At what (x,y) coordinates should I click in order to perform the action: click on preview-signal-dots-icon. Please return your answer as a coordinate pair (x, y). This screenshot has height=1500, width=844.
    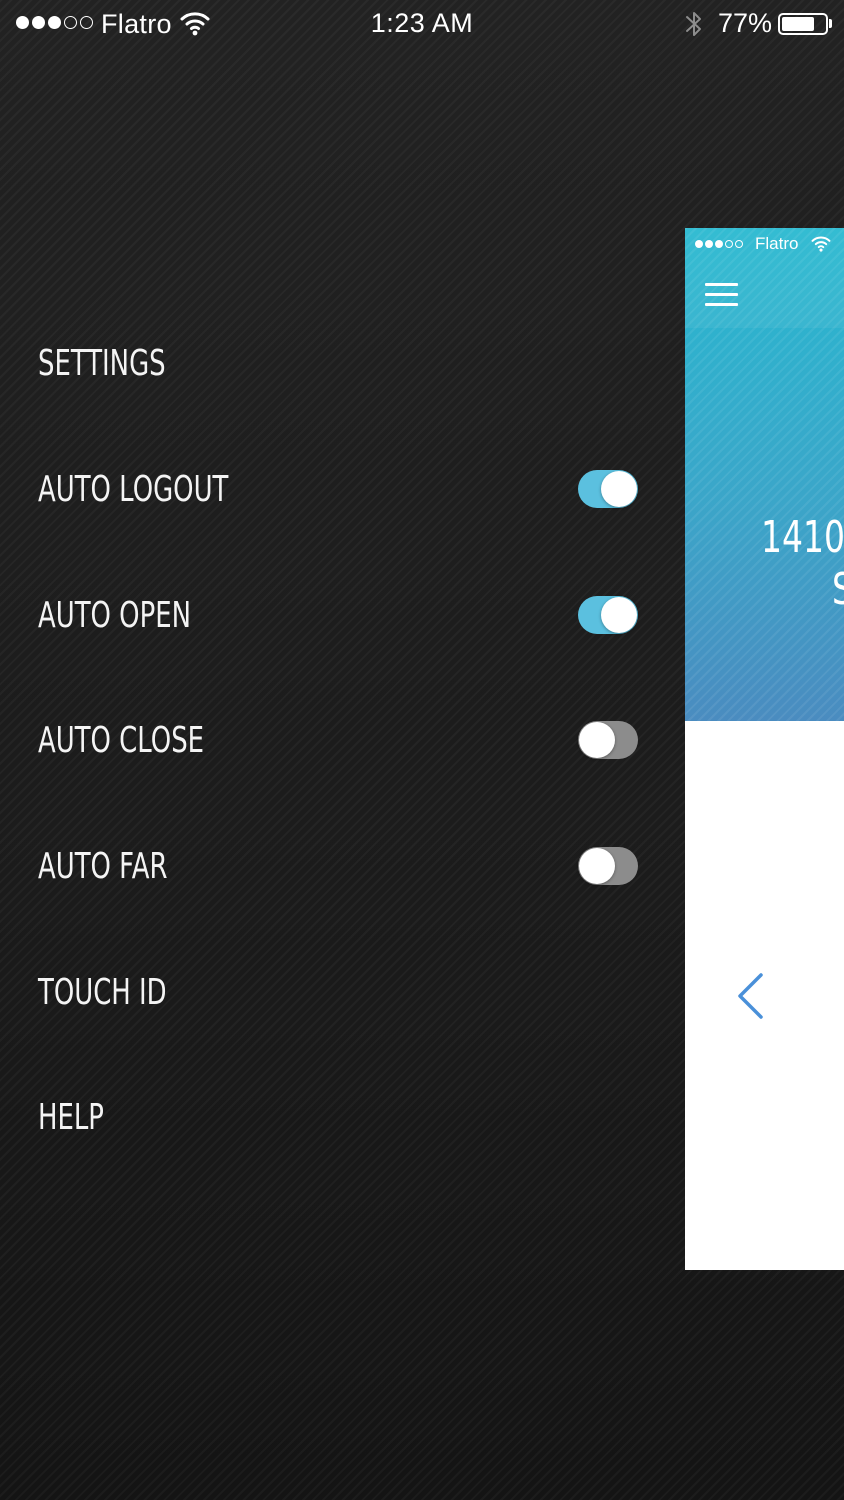
    Looking at the image, I should click on (719, 244).